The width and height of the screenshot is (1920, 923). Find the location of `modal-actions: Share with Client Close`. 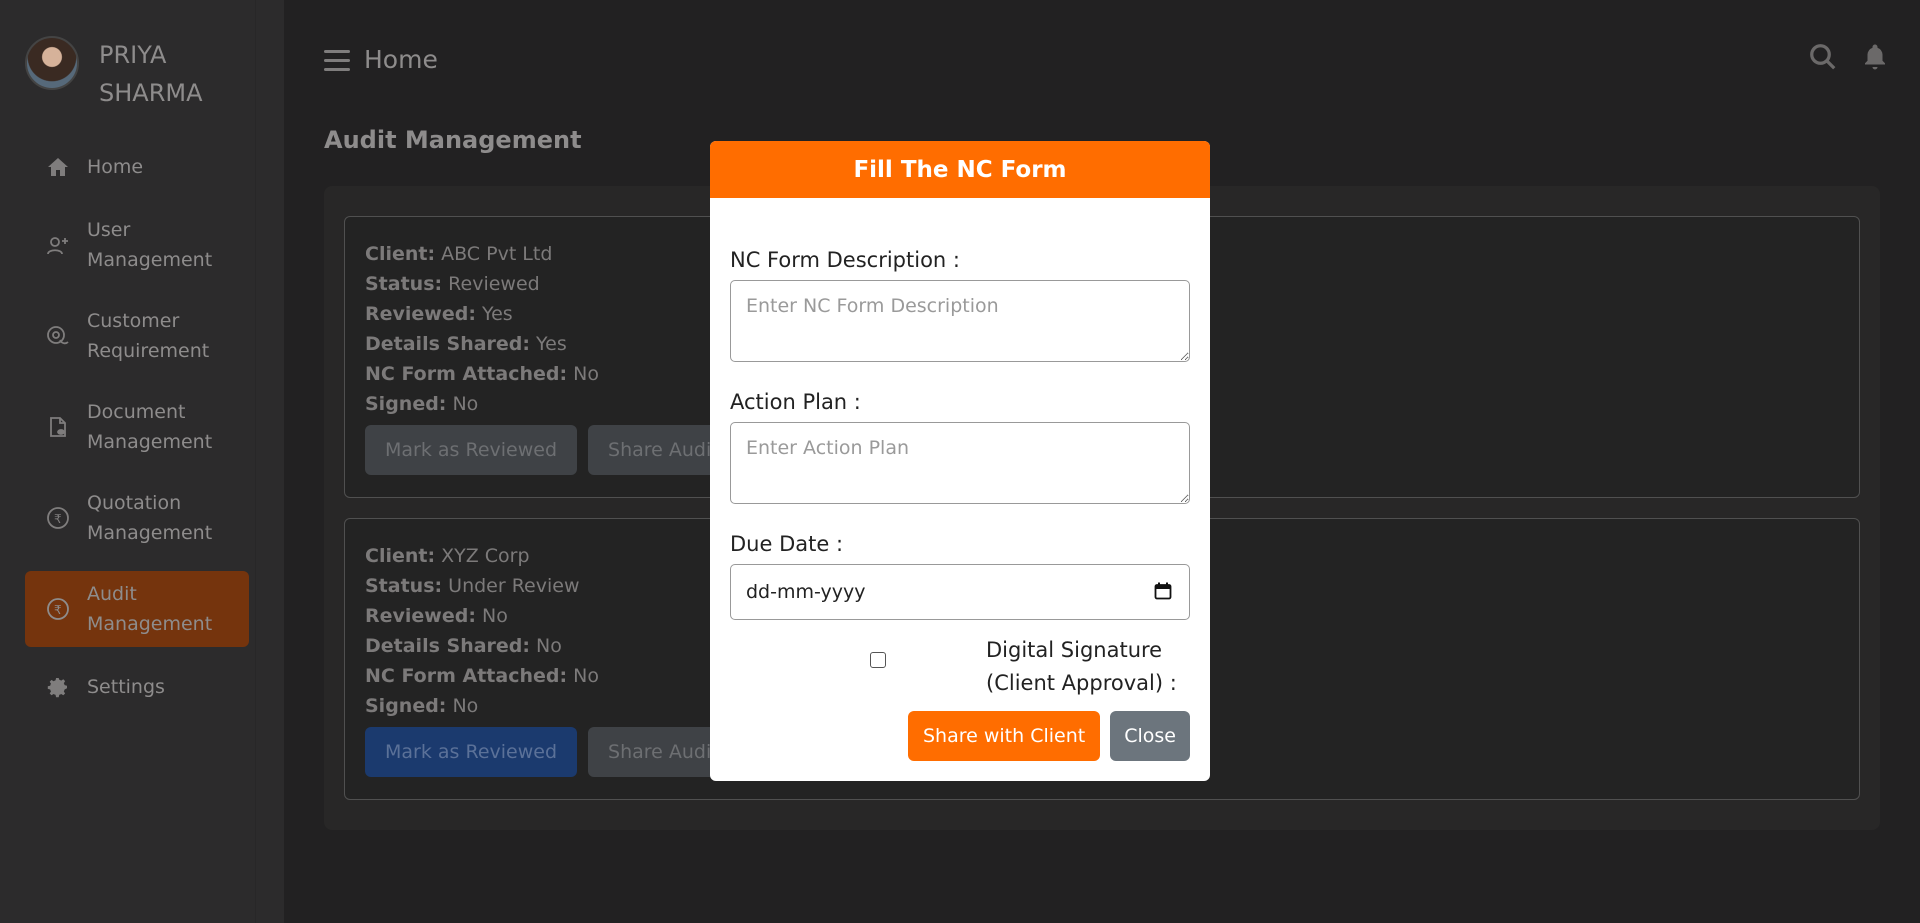

modal-actions: Share with Client Close is located at coordinates (1049, 736).